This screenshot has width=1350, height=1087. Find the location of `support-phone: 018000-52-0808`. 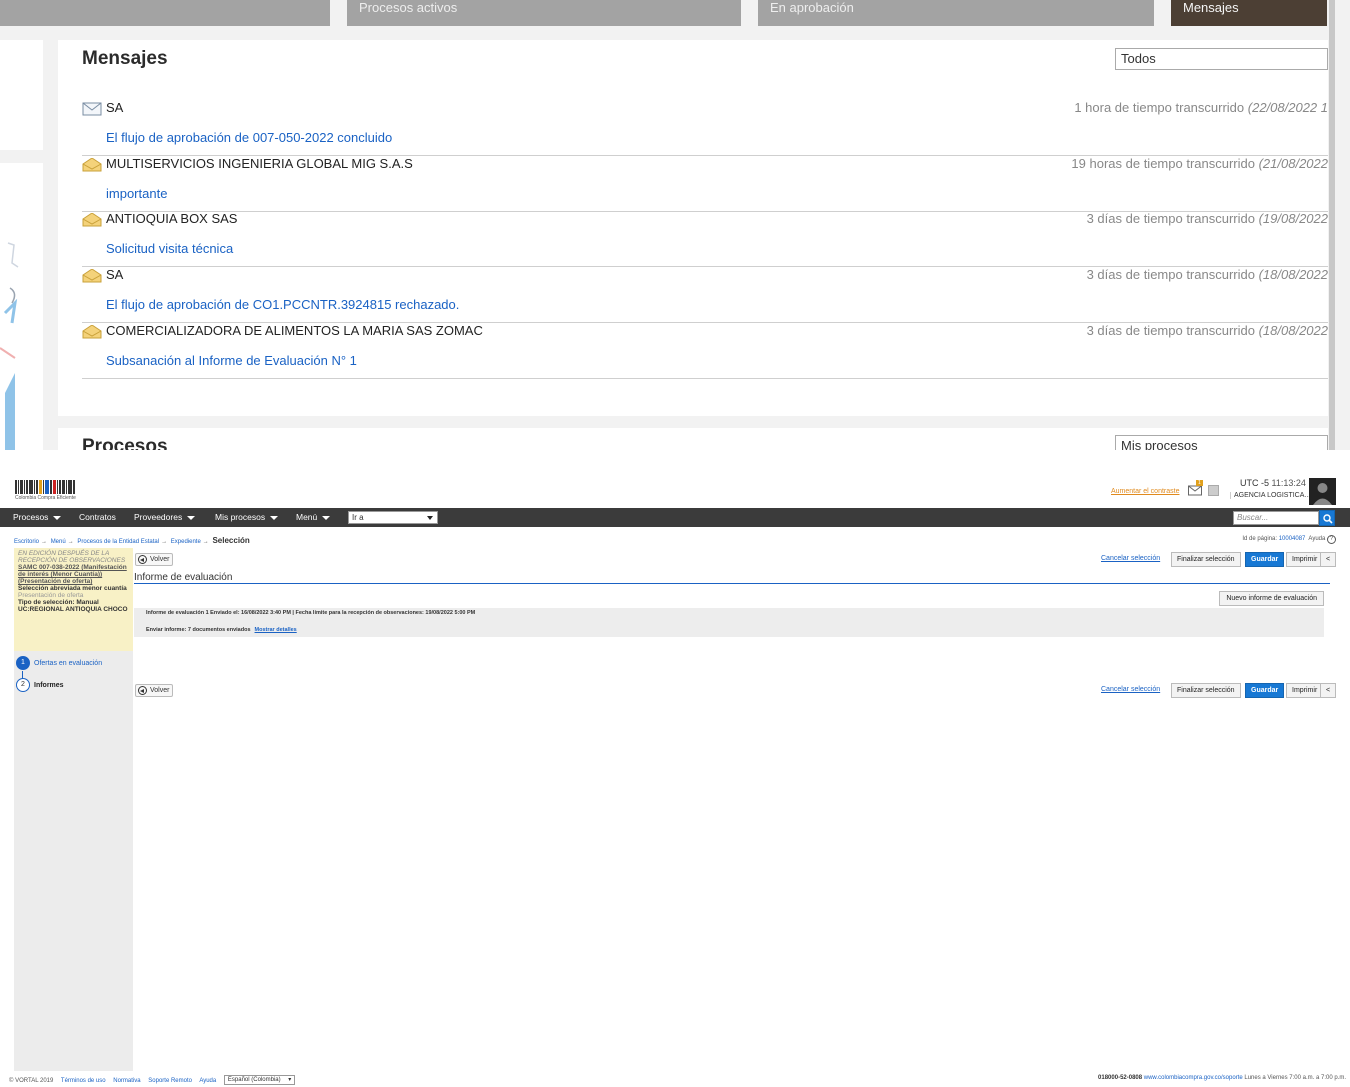

support-phone: 018000-52-0808 is located at coordinates (1120, 1078).